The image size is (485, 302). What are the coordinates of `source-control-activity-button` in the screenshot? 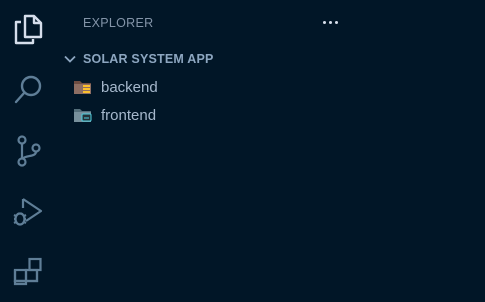 It's located at (28, 151).